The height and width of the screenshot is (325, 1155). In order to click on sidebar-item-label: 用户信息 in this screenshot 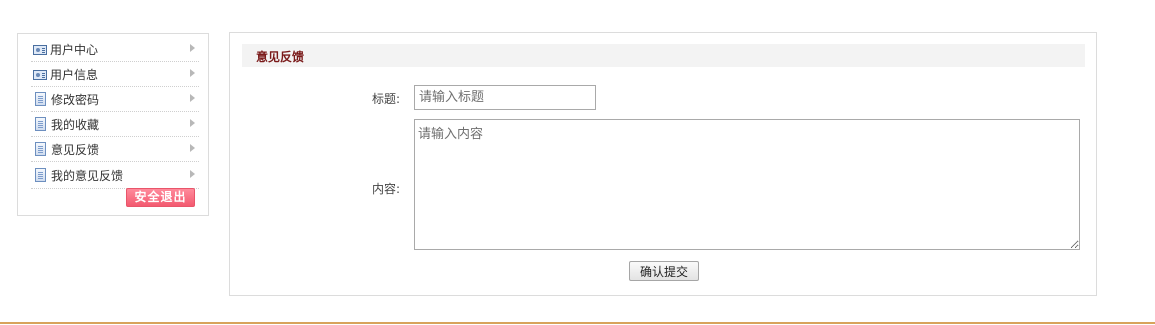, I will do `click(74, 74)`.